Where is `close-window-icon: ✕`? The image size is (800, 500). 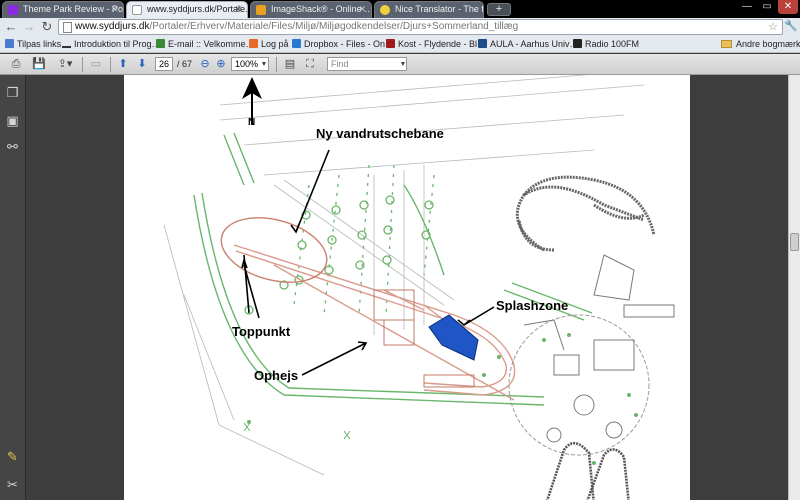
close-window-icon: ✕ is located at coordinates (788, 7).